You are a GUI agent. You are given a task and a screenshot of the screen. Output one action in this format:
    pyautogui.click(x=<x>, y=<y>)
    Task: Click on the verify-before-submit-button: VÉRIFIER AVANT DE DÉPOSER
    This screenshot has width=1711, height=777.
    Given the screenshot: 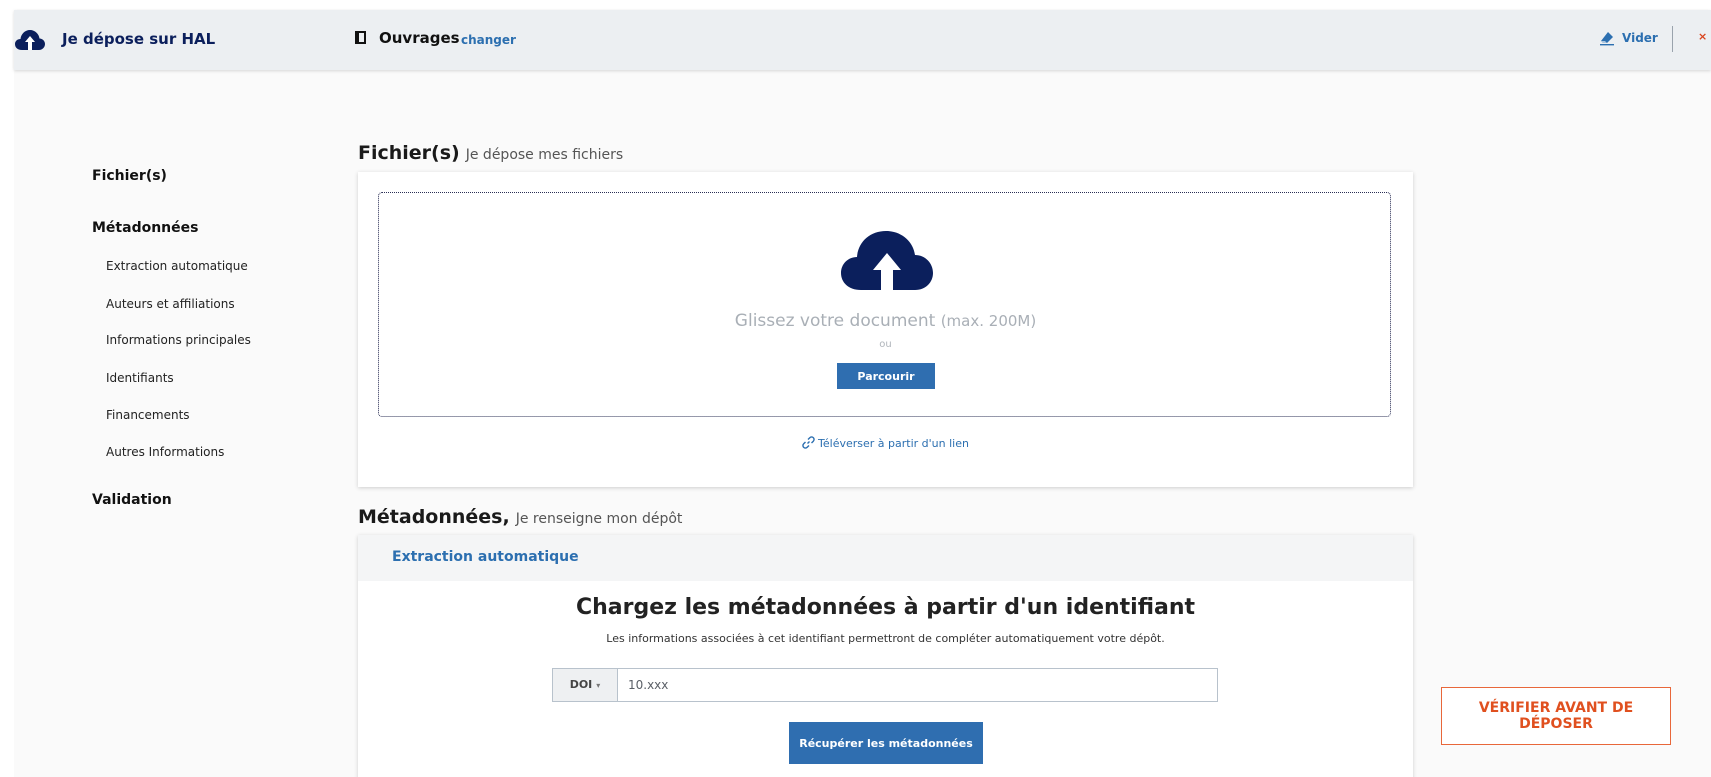 What is the action you would take?
    pyautogui.click(x=1556, y=716)
    